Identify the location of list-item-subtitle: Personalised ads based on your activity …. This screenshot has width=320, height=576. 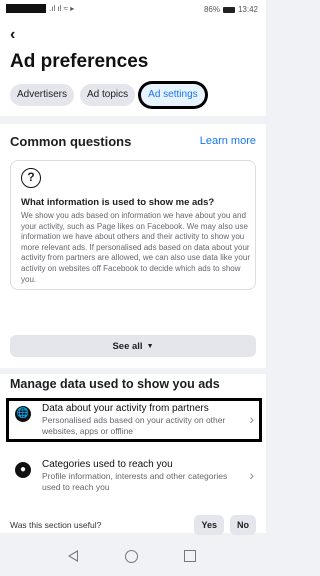
(134, 425).